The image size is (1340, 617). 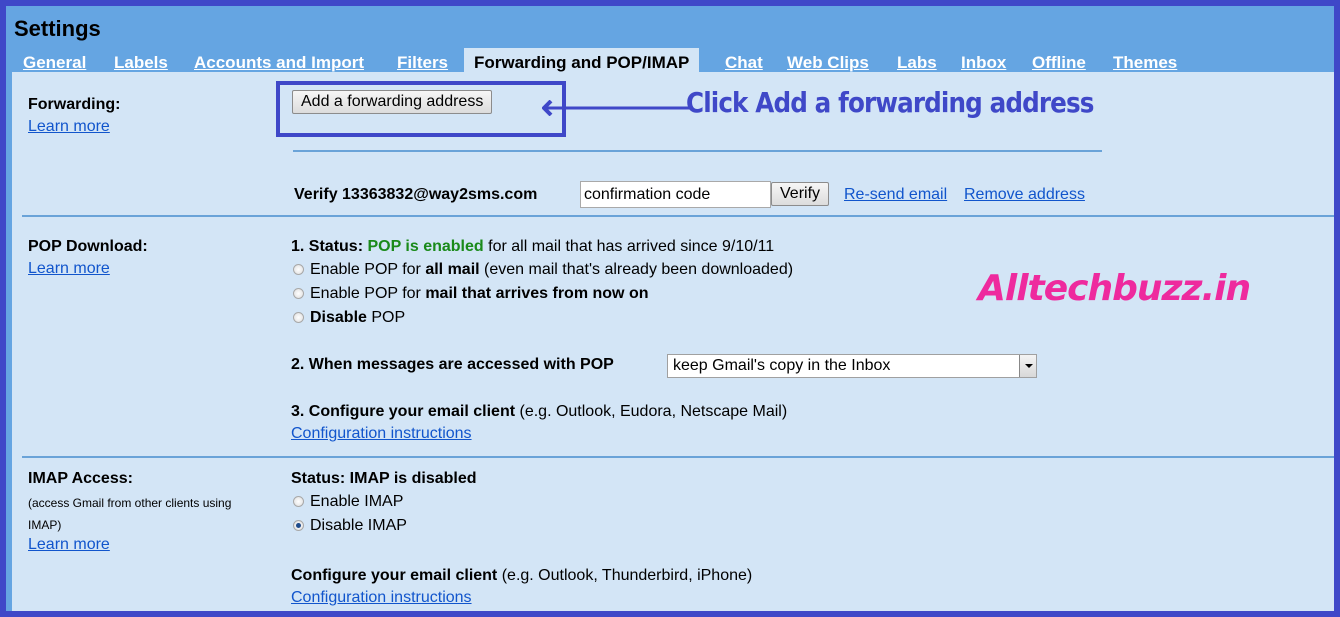 I want to click on pop-learn-more-link: Learn more, so click(x=69, y=269).